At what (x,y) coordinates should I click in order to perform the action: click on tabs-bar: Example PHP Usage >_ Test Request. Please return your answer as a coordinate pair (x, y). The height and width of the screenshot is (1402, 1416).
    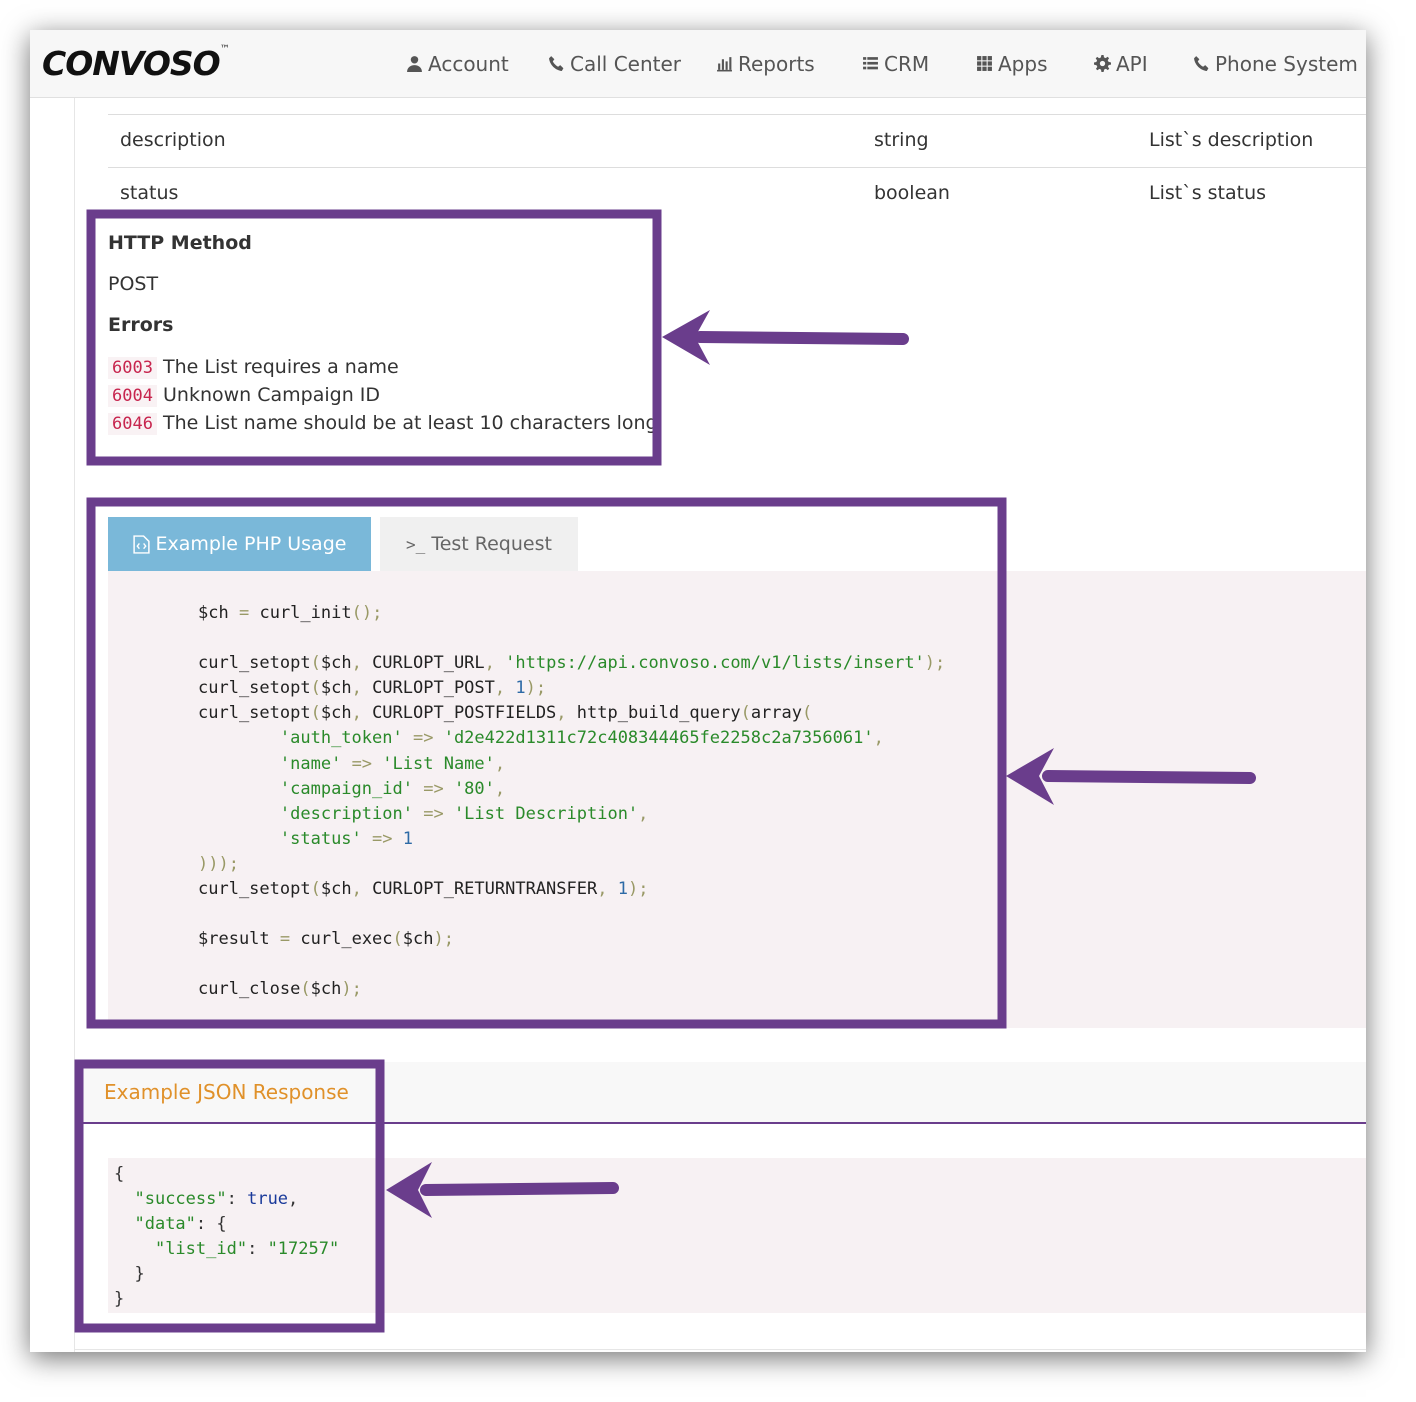
    Looking at the image, I should click on (737, 544).